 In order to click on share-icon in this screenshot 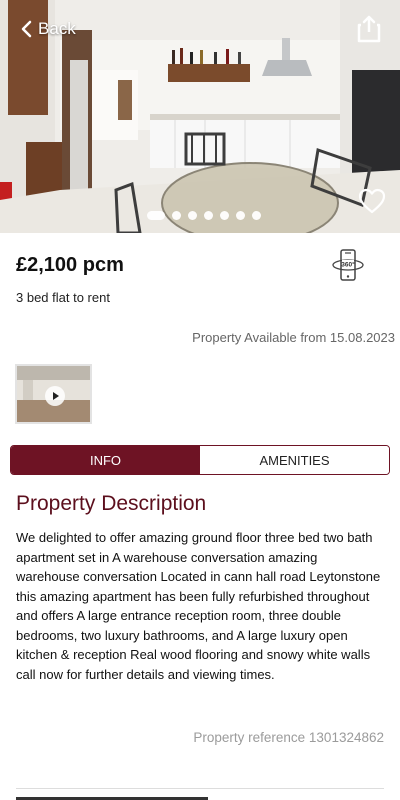, I will do `click(369, 29)`.